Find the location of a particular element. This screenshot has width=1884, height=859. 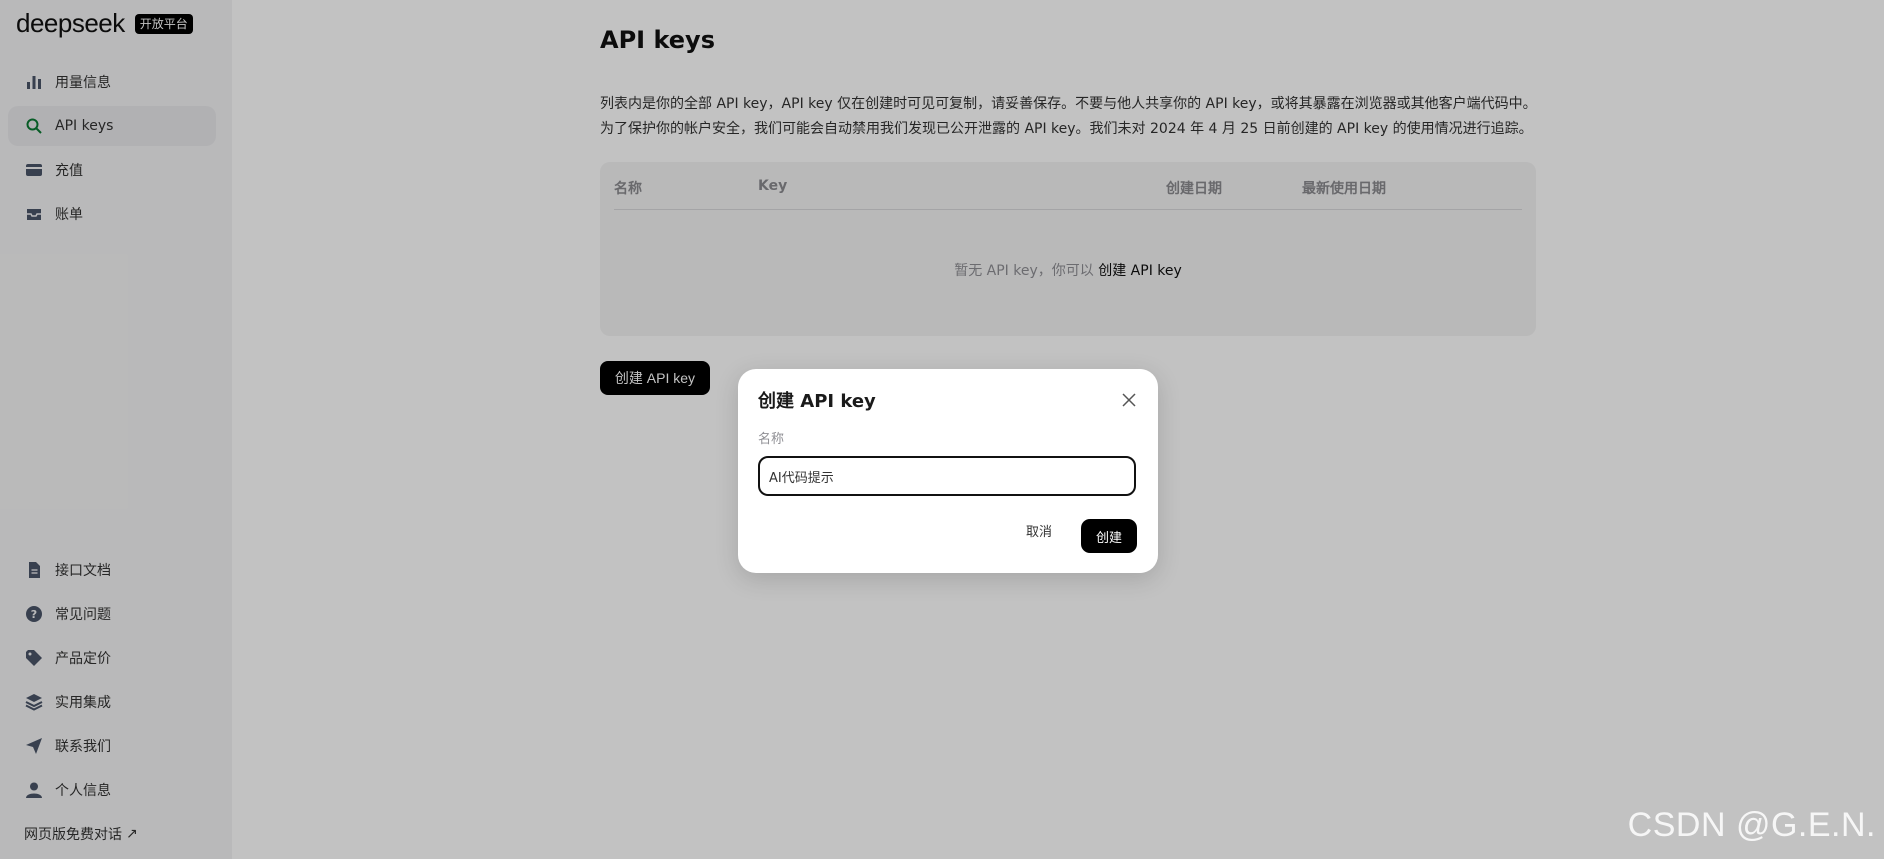

name-field-label: 名称 is located at coordinates (771, 439).